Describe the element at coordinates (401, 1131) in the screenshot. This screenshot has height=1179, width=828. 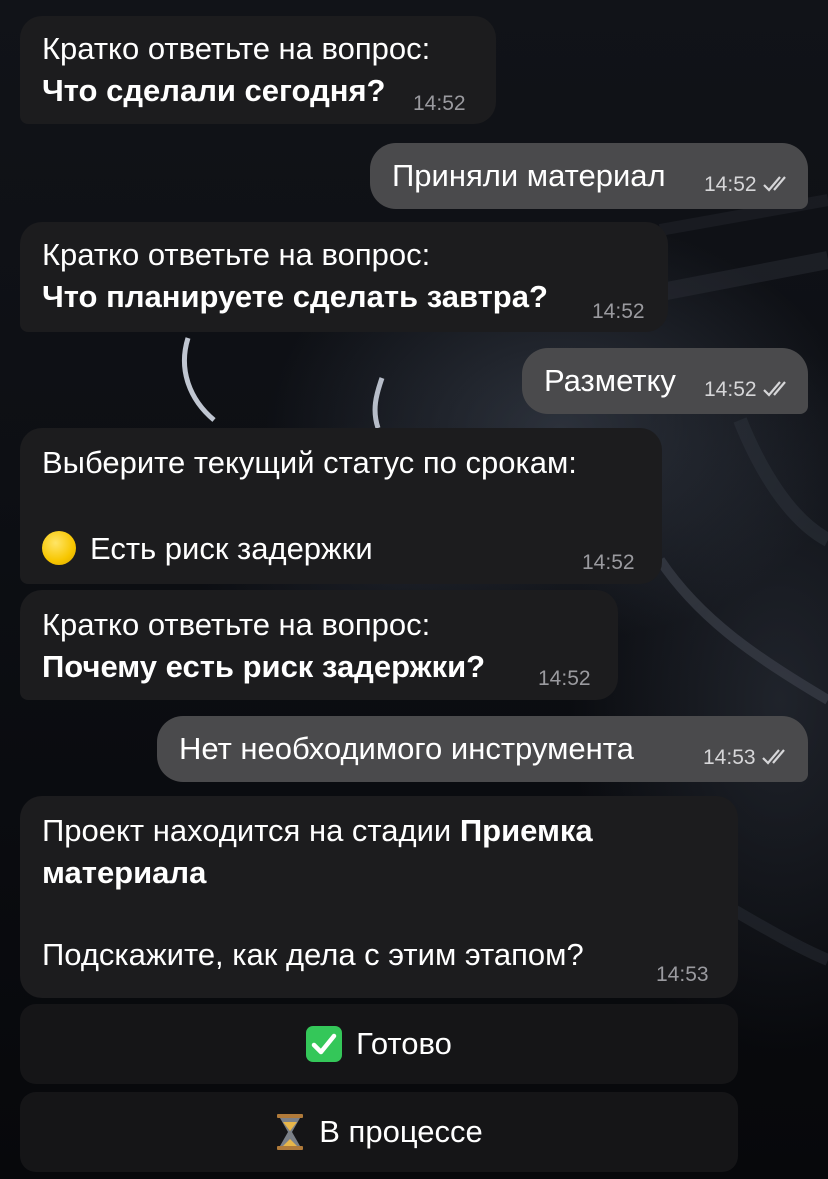
I see `in-progress-button-label: В процессе` at that location.